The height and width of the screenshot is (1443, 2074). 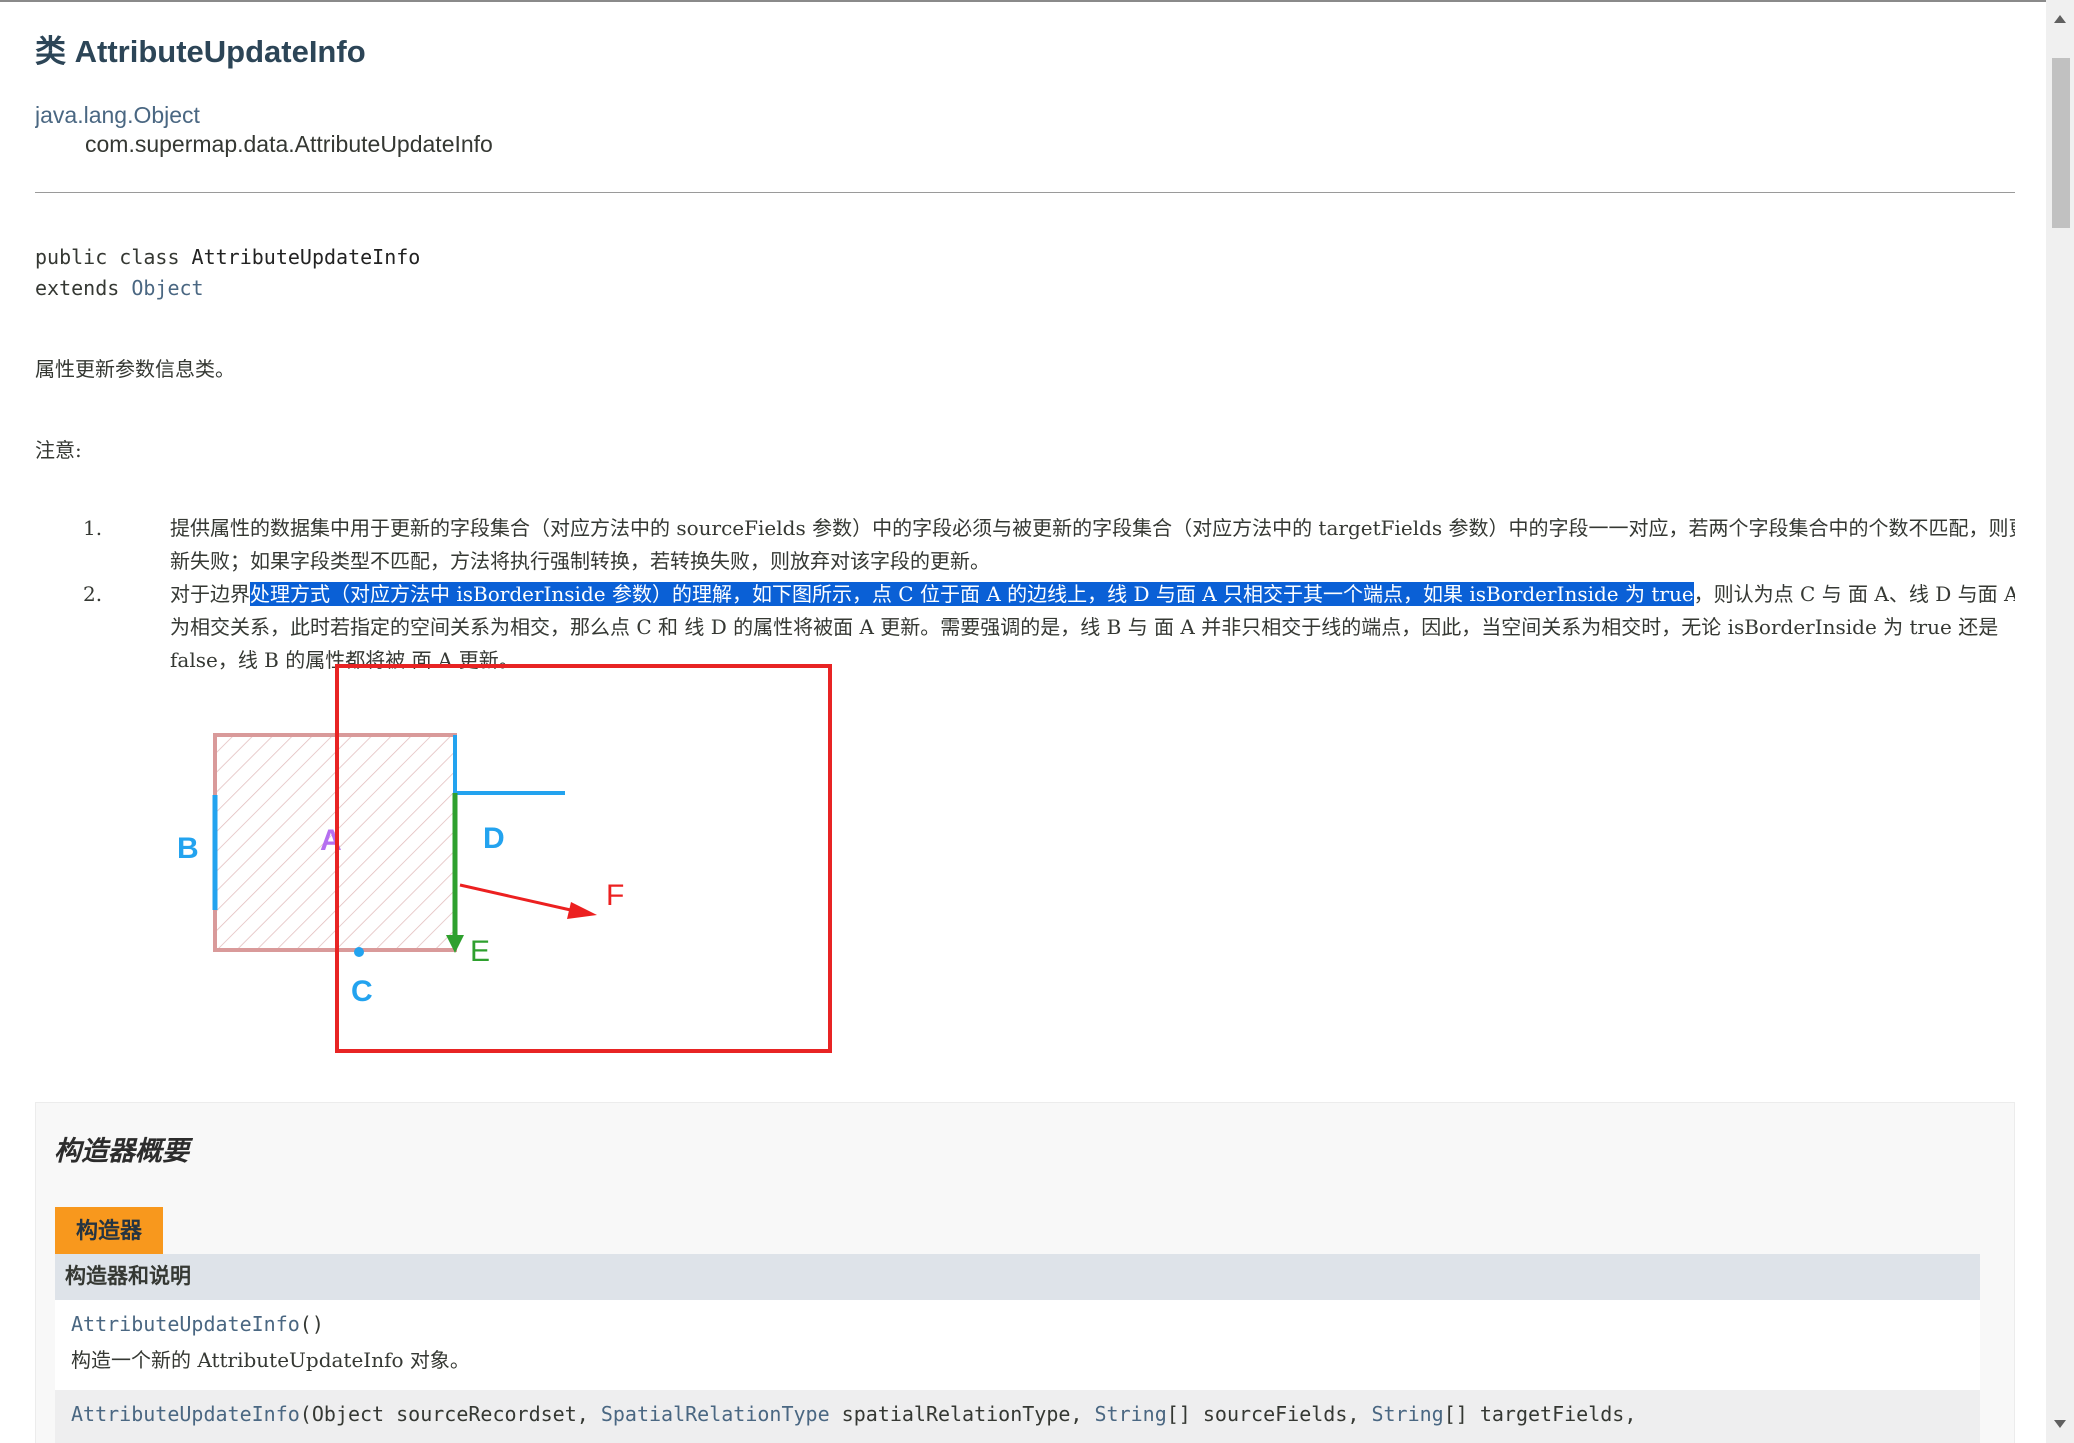 What do you see at coordinates (509, 765) in the screenshot?
I see `line-d-shape` at bounding box center [509, 765].